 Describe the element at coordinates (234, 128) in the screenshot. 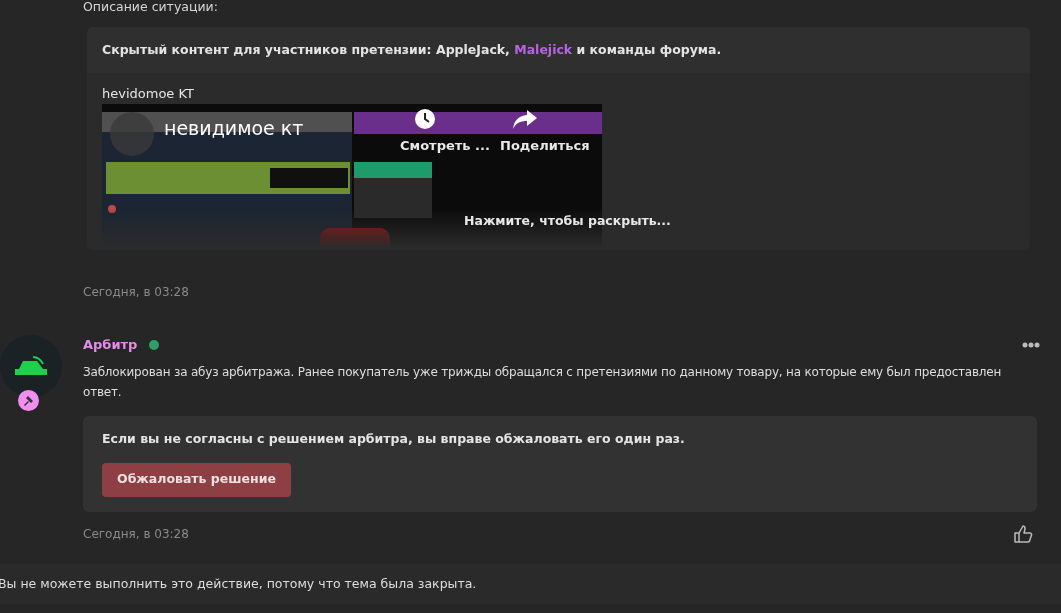

I see `video-title: невидимое кт` at that location.